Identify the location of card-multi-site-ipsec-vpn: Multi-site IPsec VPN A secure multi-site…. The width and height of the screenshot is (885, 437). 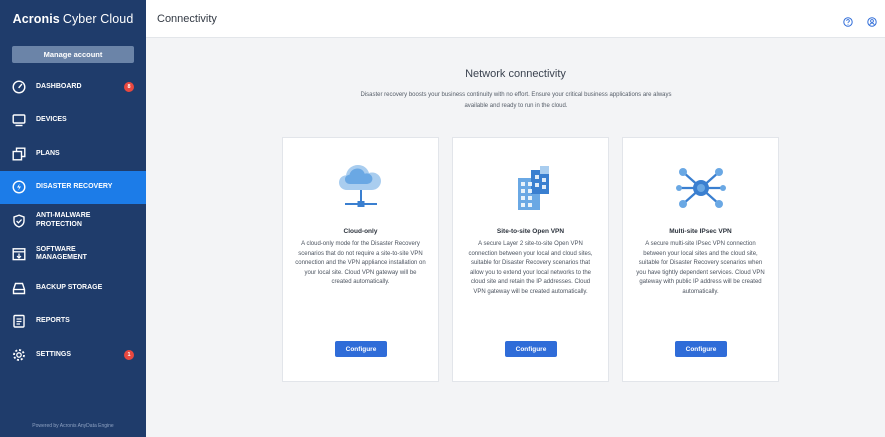
(700, 259).